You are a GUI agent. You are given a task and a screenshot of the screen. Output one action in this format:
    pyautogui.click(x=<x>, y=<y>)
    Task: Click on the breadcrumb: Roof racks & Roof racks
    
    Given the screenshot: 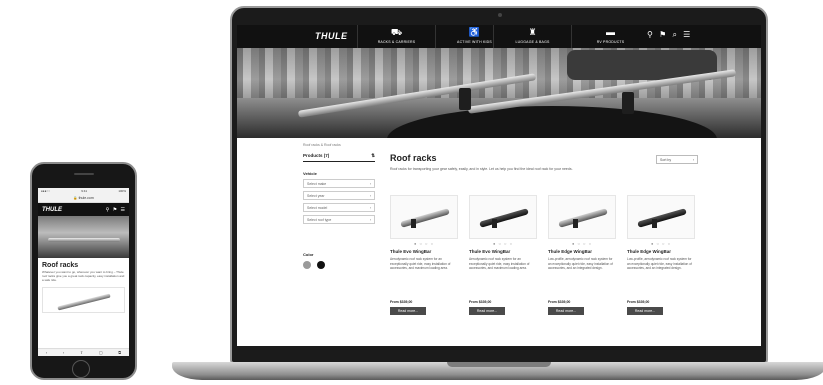 What is the action you would take?
    pyautogui.click(x=322, y=145)
    